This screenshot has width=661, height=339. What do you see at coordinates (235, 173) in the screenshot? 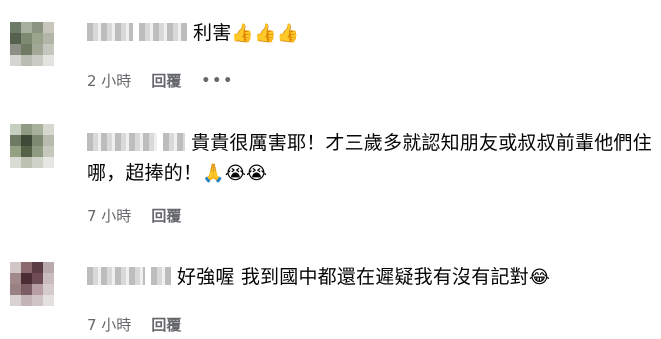
I see `pray-crying-emoji-icon: 🙏😭😭` at bounding box center [235, 173].